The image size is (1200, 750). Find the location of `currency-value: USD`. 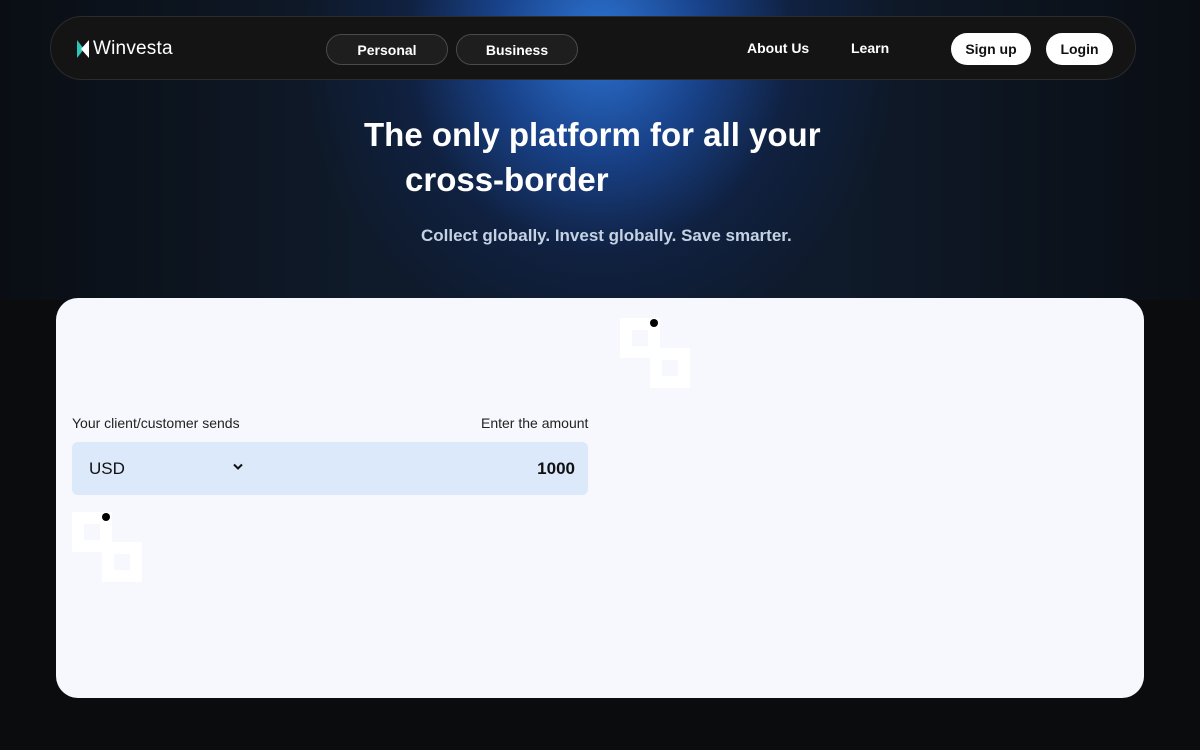

currency-value: USD is located at coordinates (107, 468).